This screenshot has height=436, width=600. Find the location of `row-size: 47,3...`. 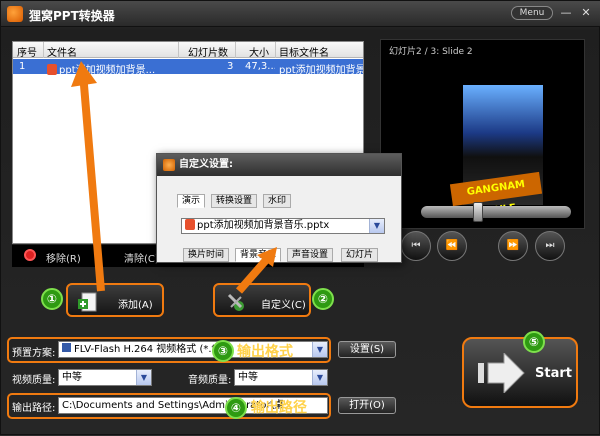

row-size: 47,3... is located at coordinates (260, 66).